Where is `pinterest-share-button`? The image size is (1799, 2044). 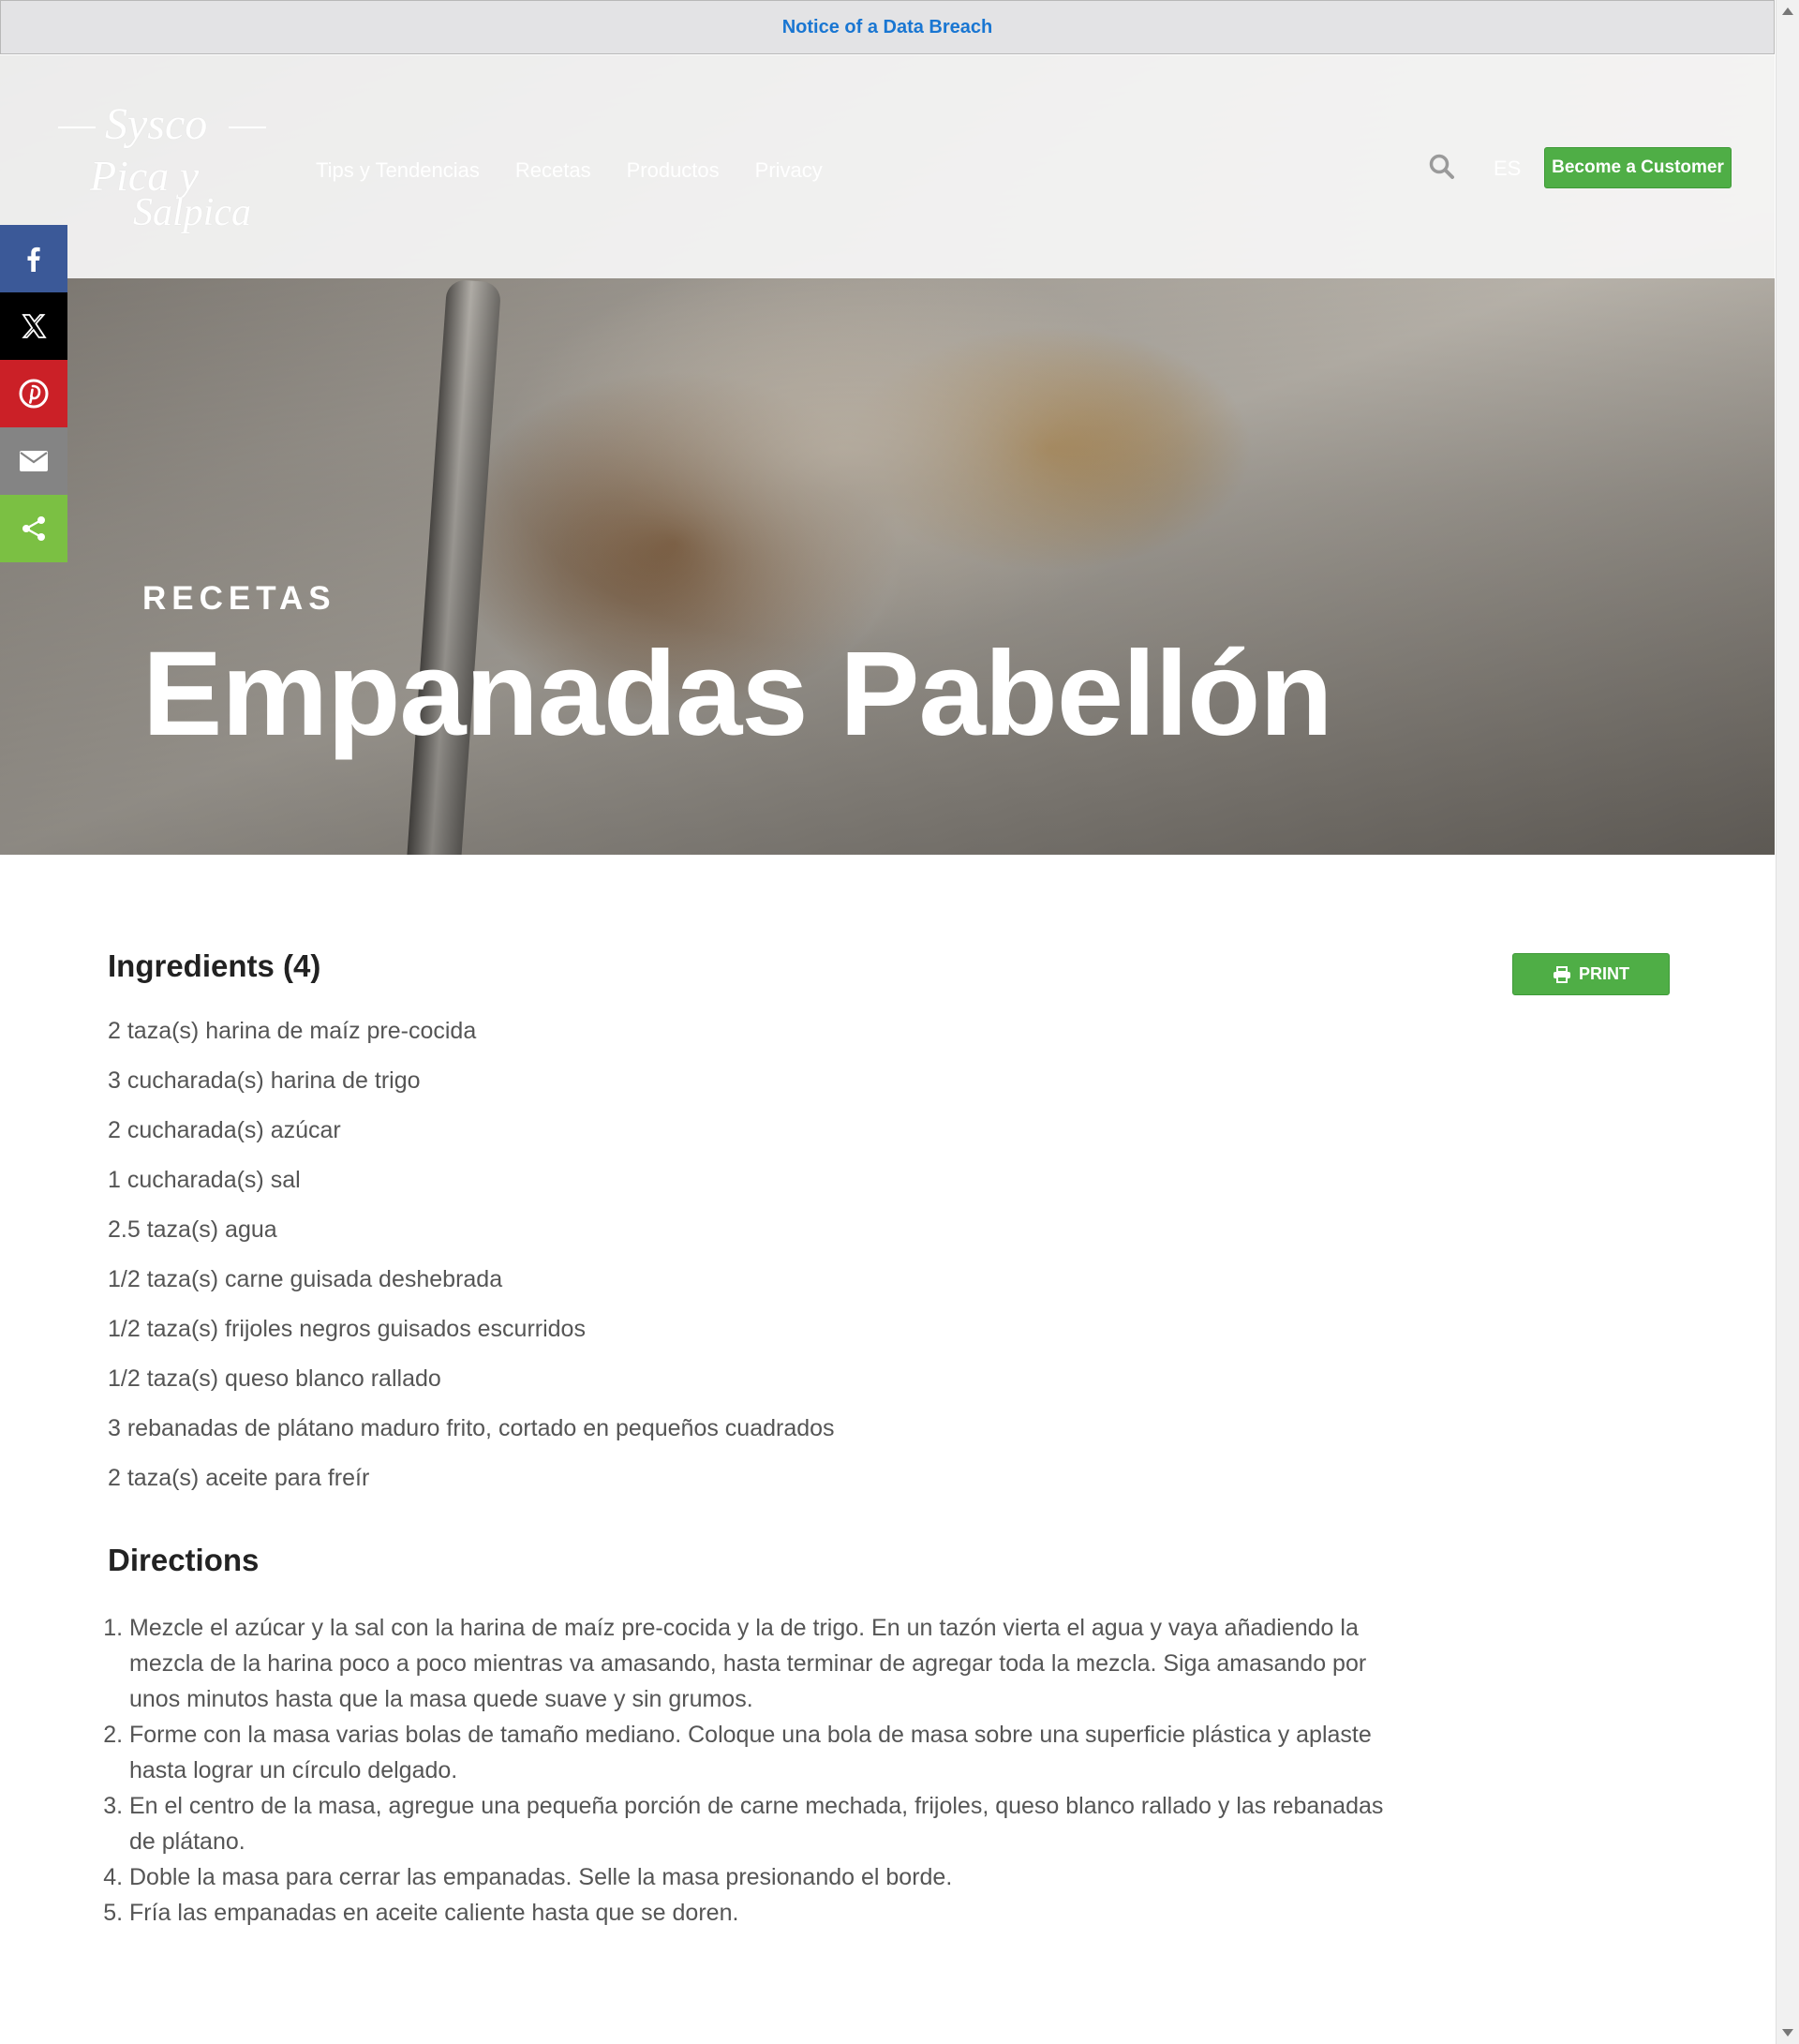
pinterest-share-button is located at coordinates (33, 394).